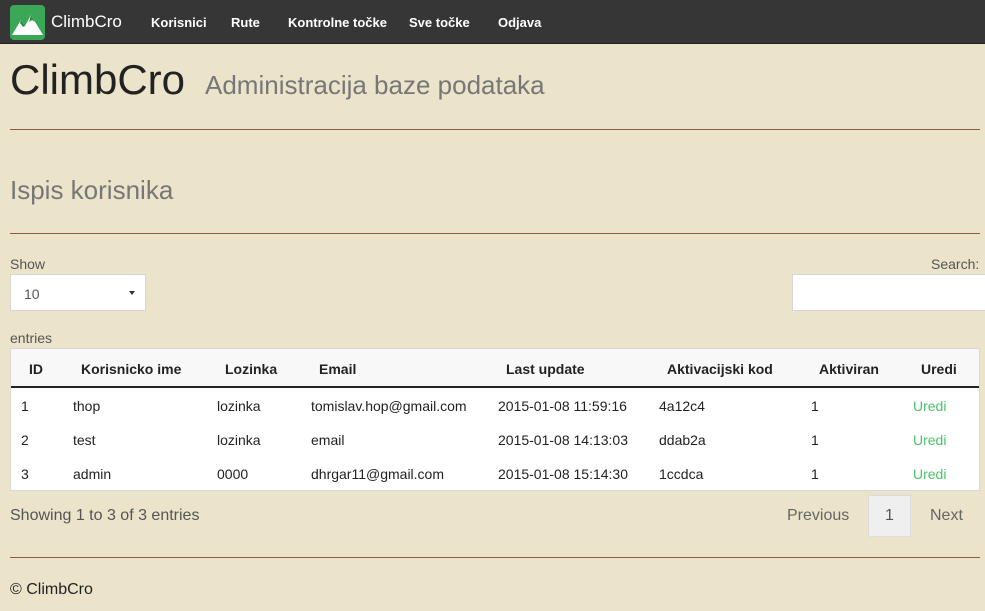 The image size is (985, 611). Describe the element at coordinates (545, 369) in the screenshot. I see `column-header-last-update: Last update` at that location.